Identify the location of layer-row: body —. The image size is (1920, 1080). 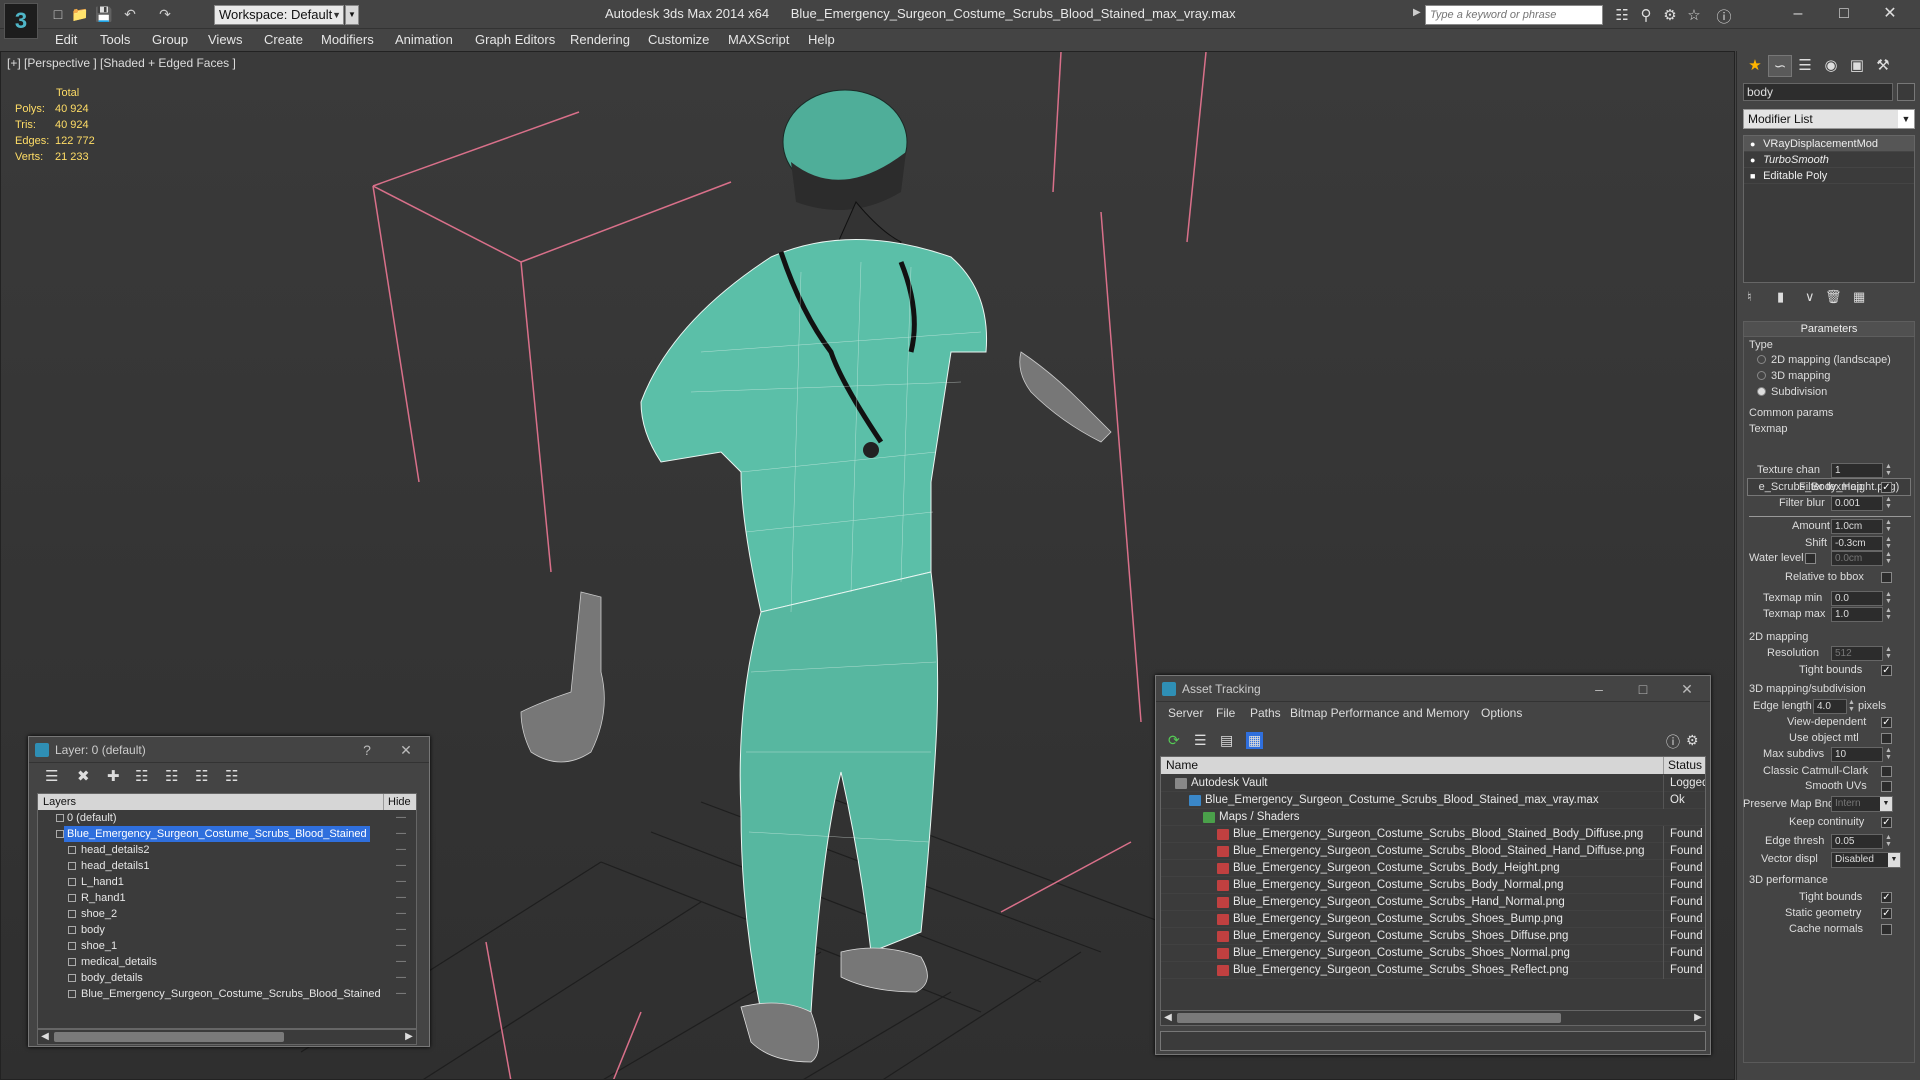
(227, 930).